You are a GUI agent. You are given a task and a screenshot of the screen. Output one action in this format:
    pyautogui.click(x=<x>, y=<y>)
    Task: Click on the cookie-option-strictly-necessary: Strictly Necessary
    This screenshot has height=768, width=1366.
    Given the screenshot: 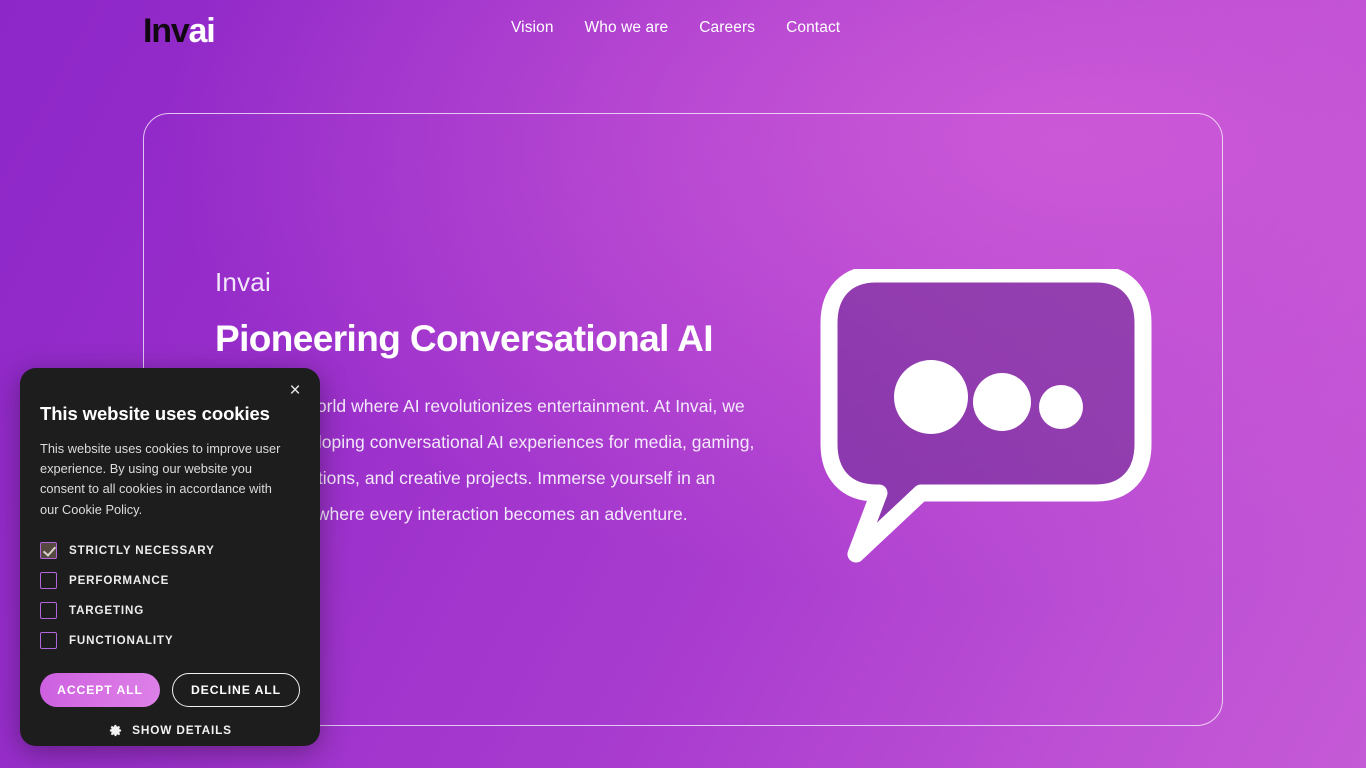 What is the action you would take?
    pyautogui.click(x=170, y=551)
    